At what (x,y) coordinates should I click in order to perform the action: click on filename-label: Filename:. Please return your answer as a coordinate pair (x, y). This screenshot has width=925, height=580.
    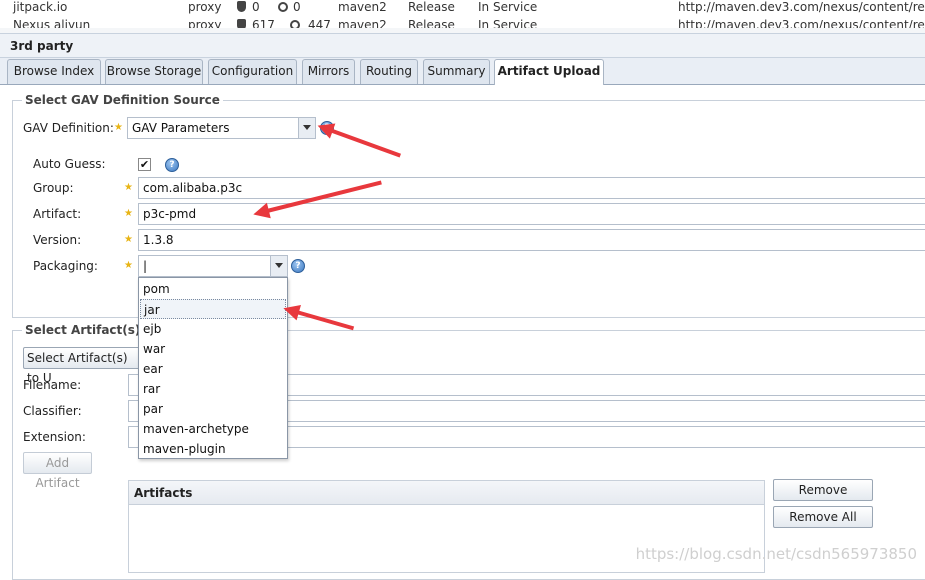
    Looking at the image, I should click on (52, 385).